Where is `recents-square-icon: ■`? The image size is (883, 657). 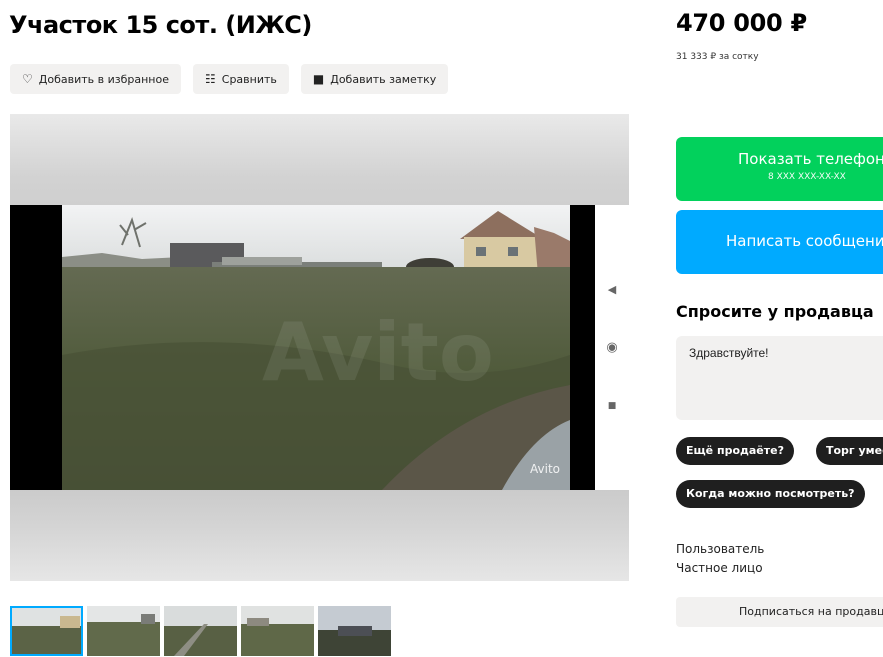
recents-square-icon: ■ is located at coordinates (612, 406).